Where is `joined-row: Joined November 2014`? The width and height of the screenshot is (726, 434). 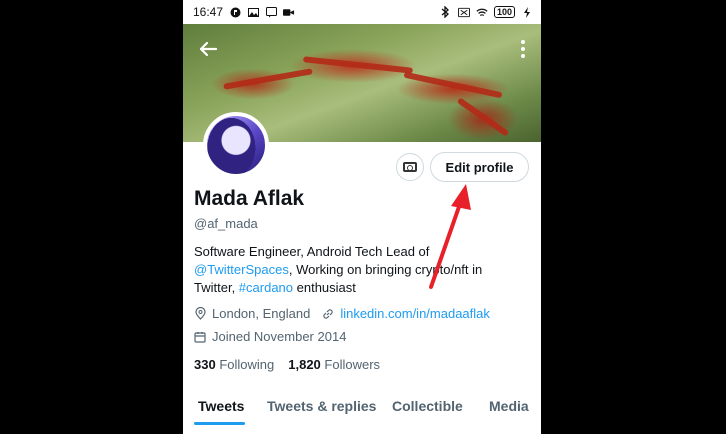 joined-row: Joined November 2014 is located at coordinates (270, 336).